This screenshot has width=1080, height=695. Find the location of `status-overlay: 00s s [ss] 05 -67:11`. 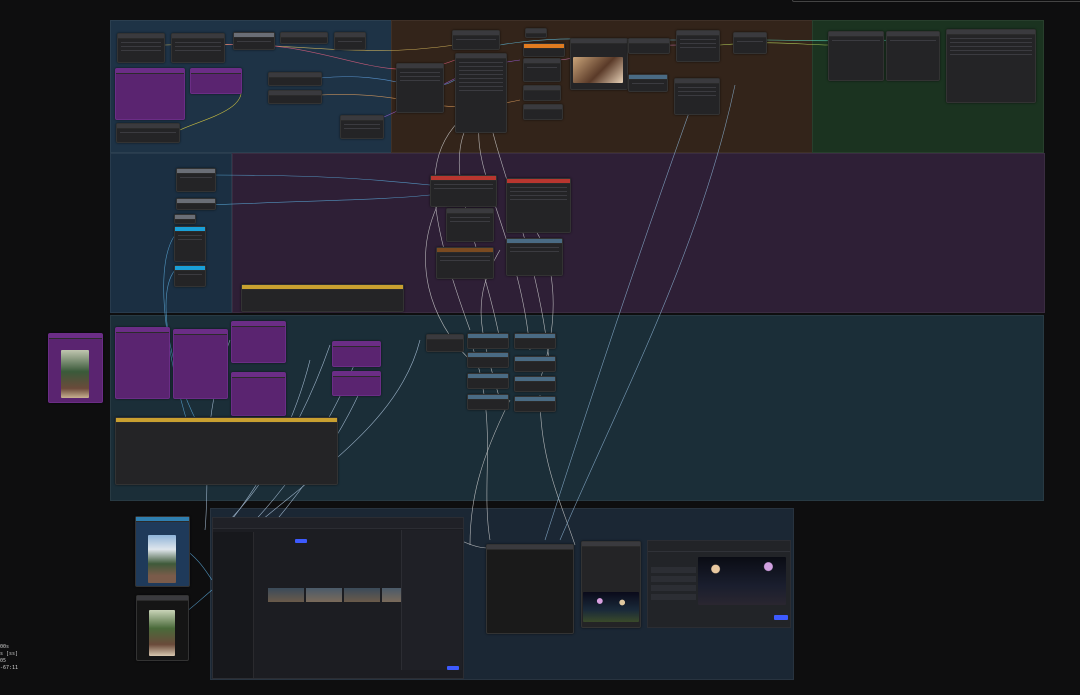

status-overlay: 00s s [ss] 05 -67:11 is located at coordinates (9, 658).